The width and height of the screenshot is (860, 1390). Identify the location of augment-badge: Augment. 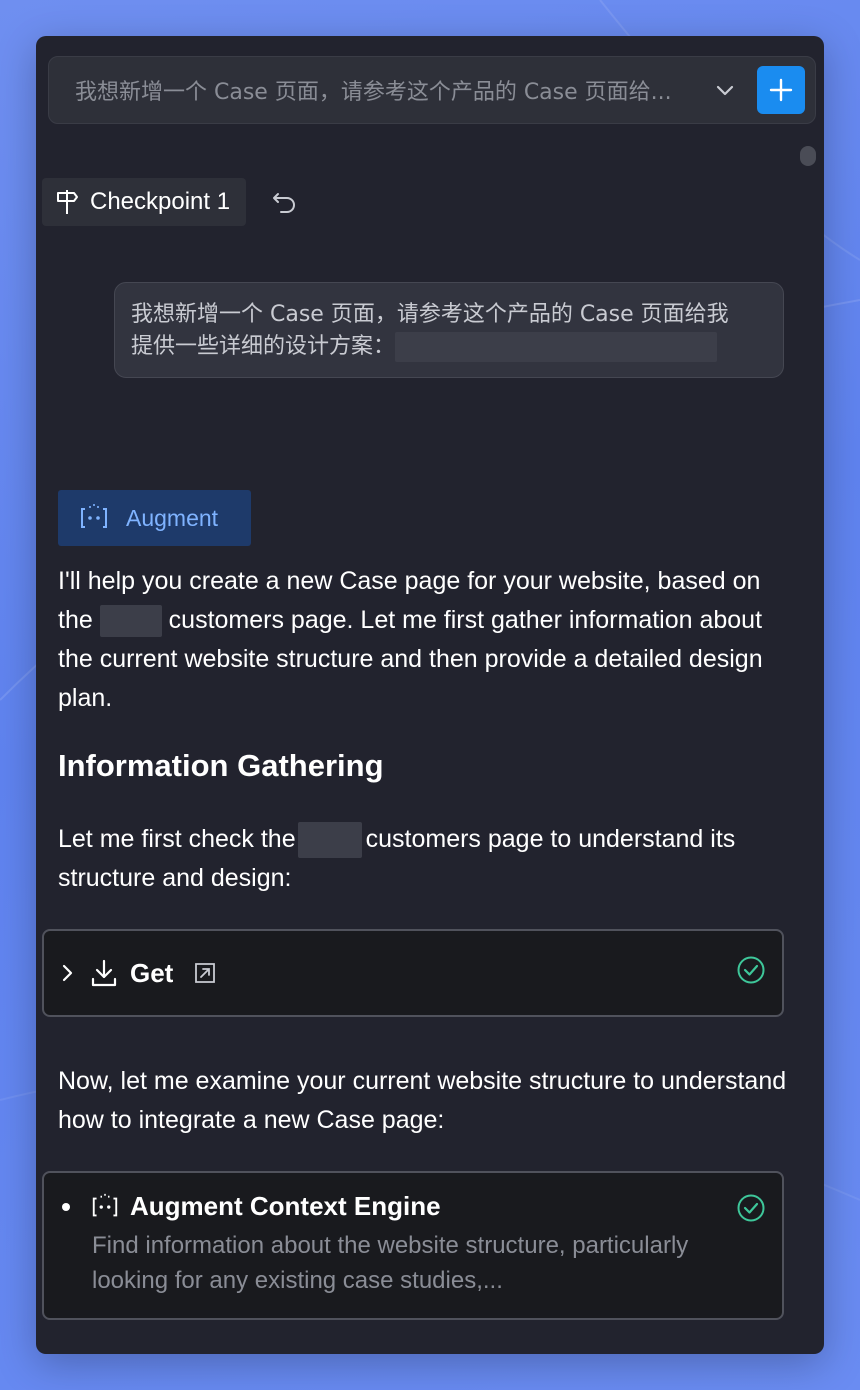
(154, 518).